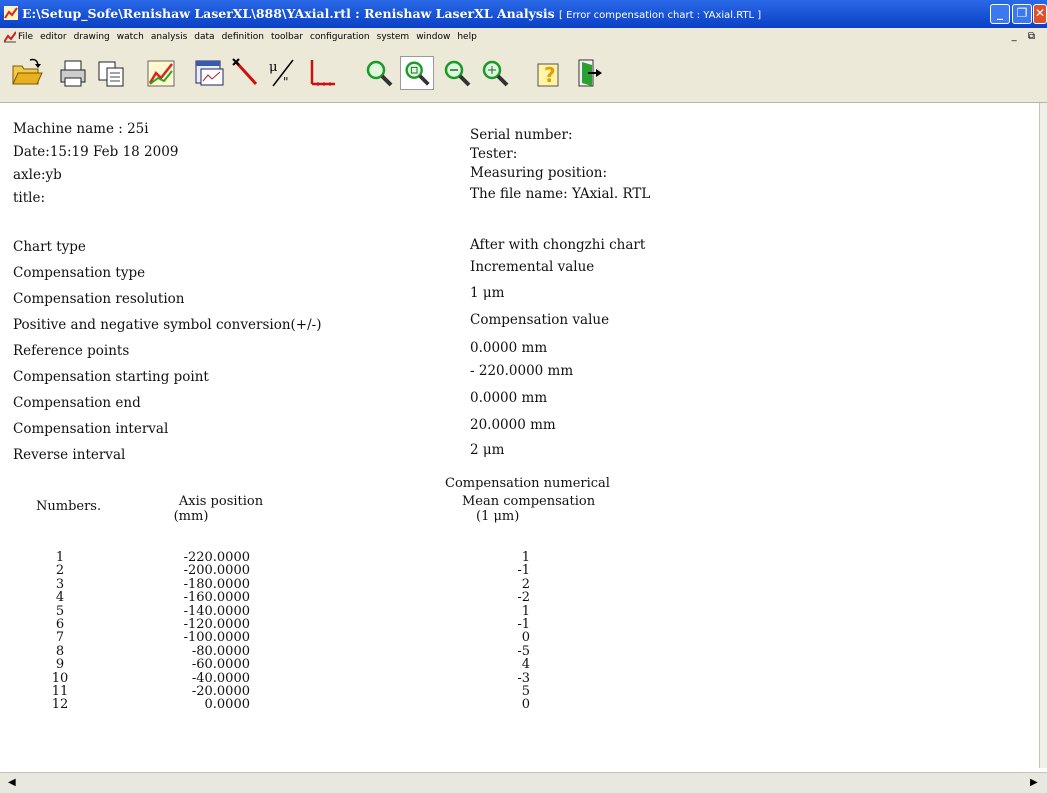 The image size is (1047, 793). I want to click on menu-item-toolbar: toolbar, so click(287, 37).